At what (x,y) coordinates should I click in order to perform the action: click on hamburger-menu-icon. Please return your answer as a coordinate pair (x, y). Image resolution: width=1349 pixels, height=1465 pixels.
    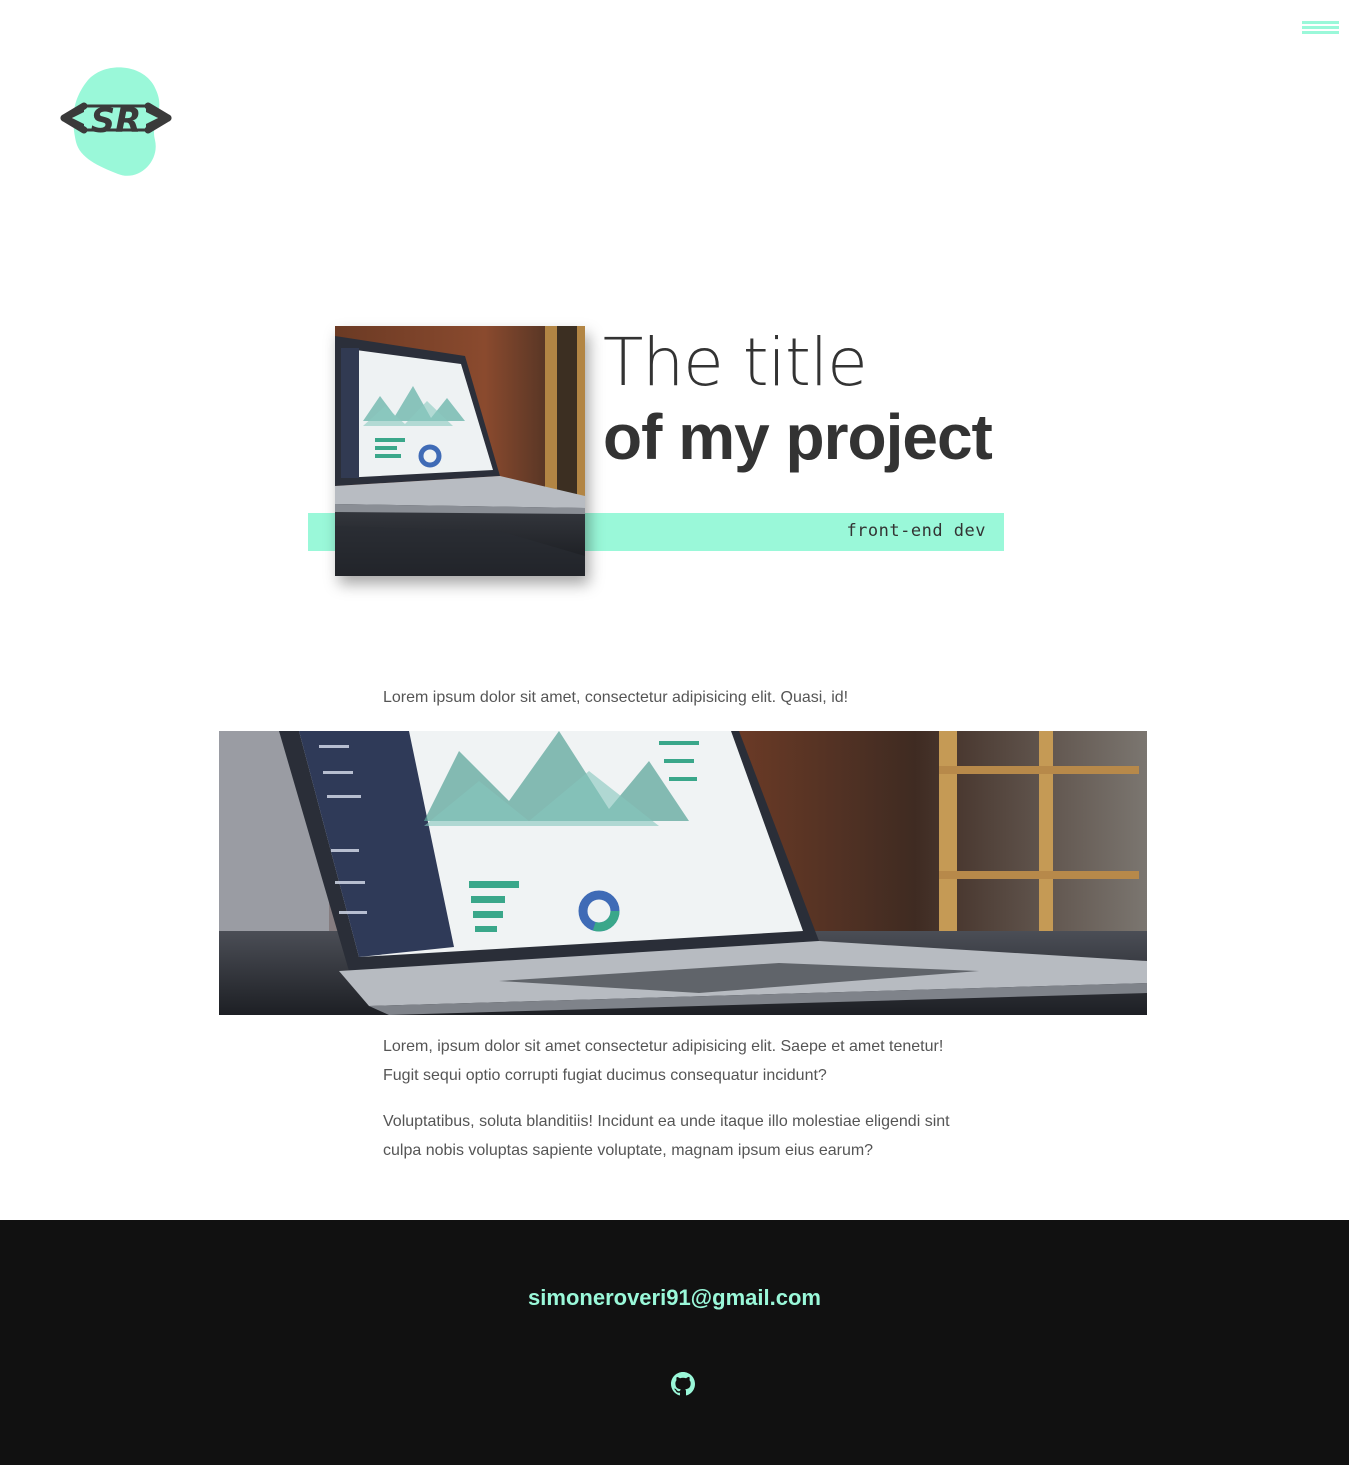
    Looking at the image, I should click on (1320, 28).